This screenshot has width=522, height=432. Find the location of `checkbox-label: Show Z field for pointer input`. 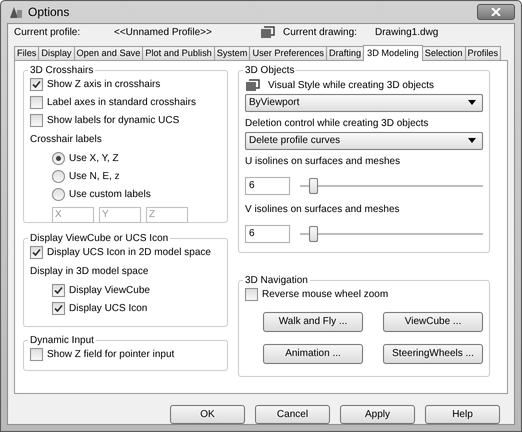

checkbox-label: Show Z field for pointer input is located at coordinates (110, 354).